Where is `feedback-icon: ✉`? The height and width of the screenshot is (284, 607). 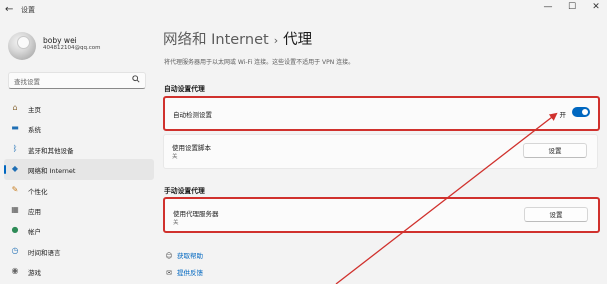
feedback-icon: ✉ is located at coordinates (169, 273).